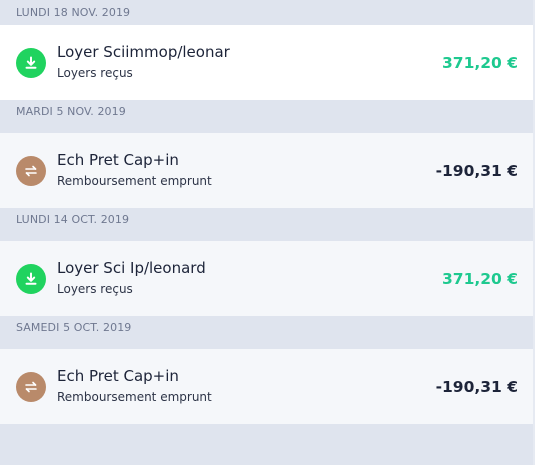  I want to click on date-header: LUNDI 18 NOV. 2019, so click(267, 12).